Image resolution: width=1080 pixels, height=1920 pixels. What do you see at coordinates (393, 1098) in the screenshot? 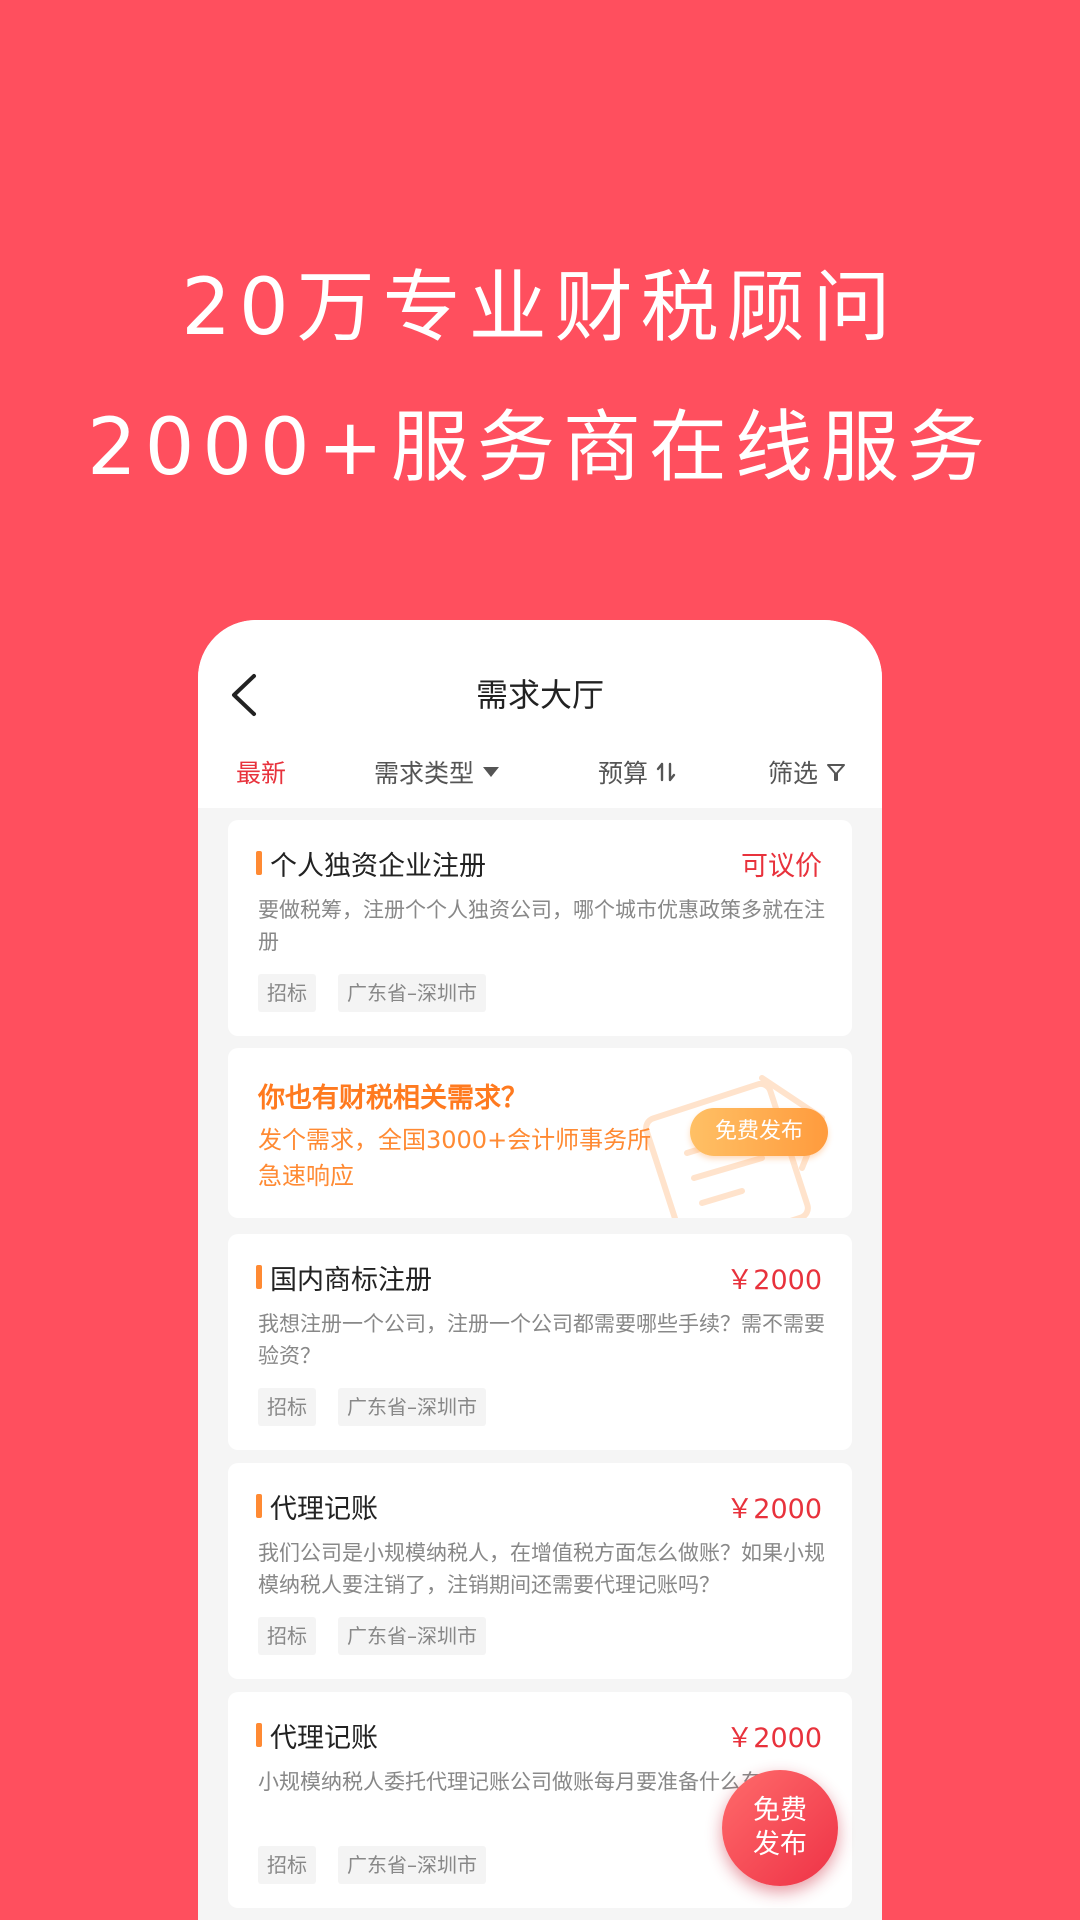
I see `promo-title: 你也有财税相关需求？` at bounding box center [393, 1098].